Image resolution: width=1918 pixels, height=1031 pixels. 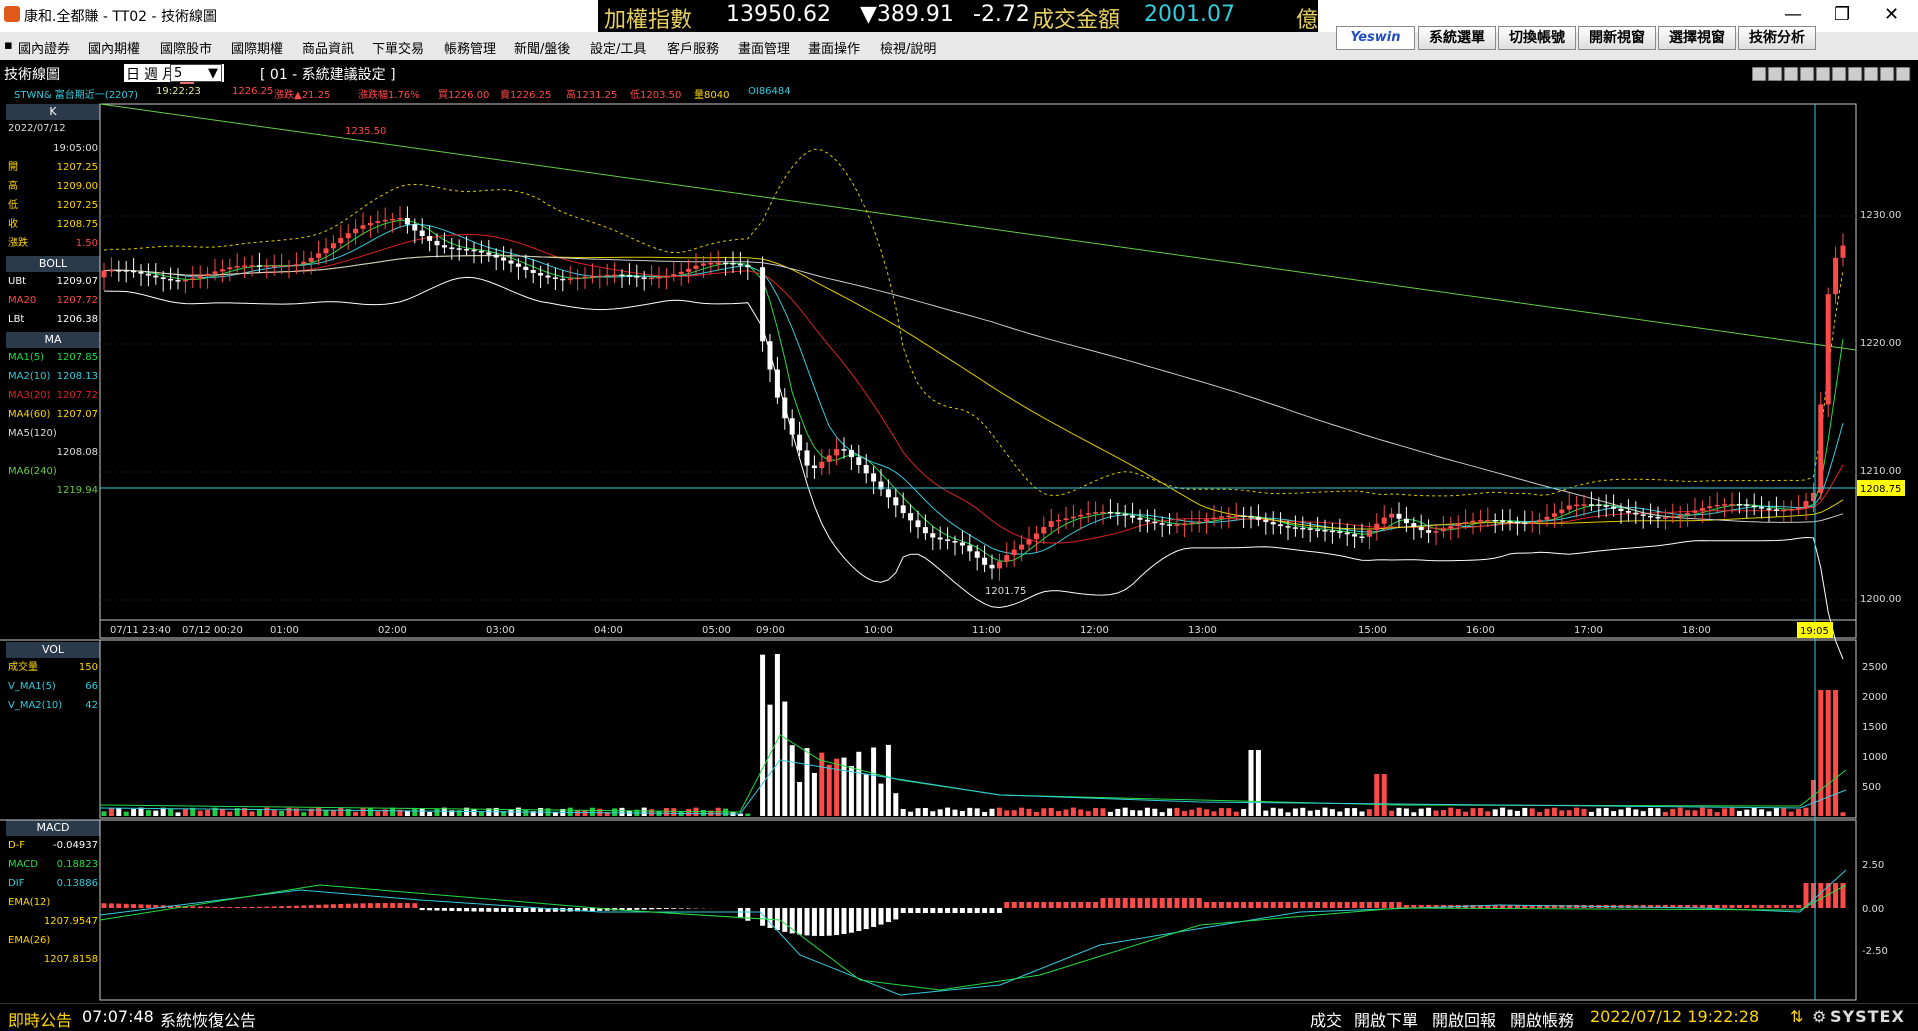 What do you see at coordinates (1464, 1019) in the screenshot?
I see `open-report-button: 開啟回報` at bounding box center [1464, 1019].